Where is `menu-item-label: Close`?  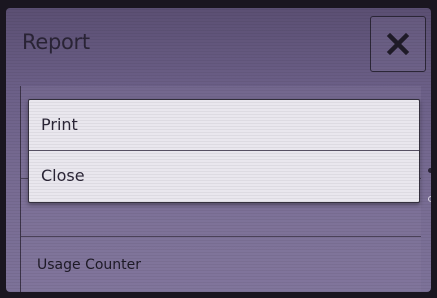
menu-item-label: Close is located at coordinates (63, 175).